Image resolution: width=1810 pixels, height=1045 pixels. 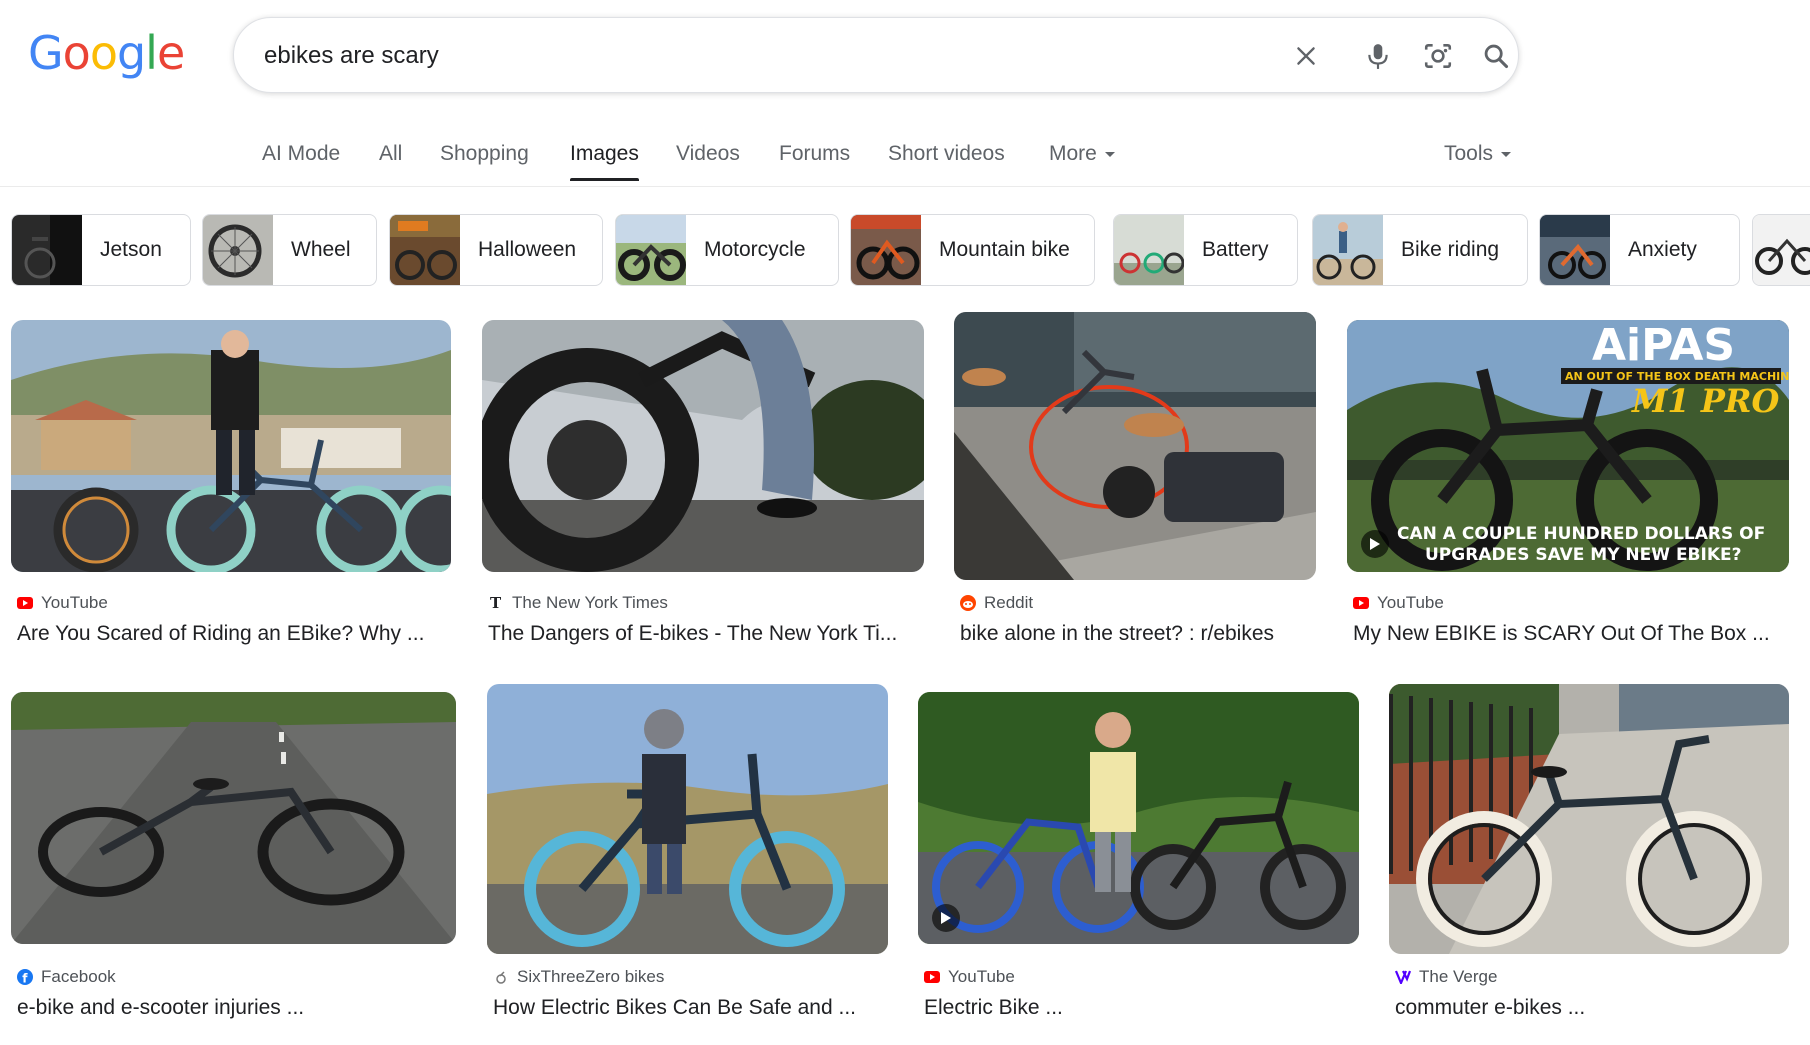 What do you see at coordinates (289, 250) in the screenshot?
I see `chip-wheel: Wheel` at bounding box center [289, 250].